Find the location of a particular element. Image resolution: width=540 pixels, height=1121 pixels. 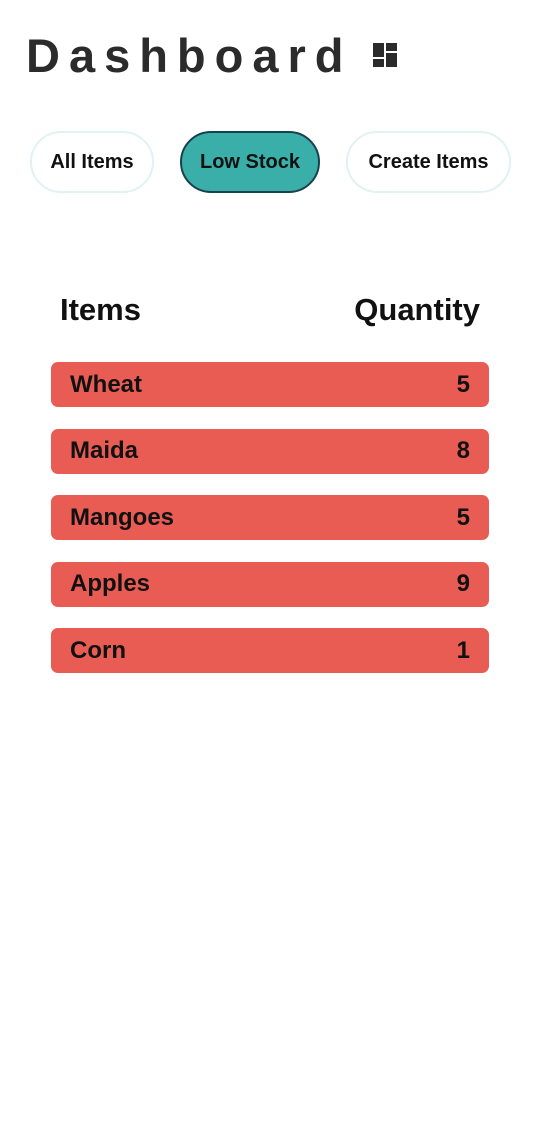

filter-tabs: All Items Low Stock Create Items is located at coordinates (270, 164).